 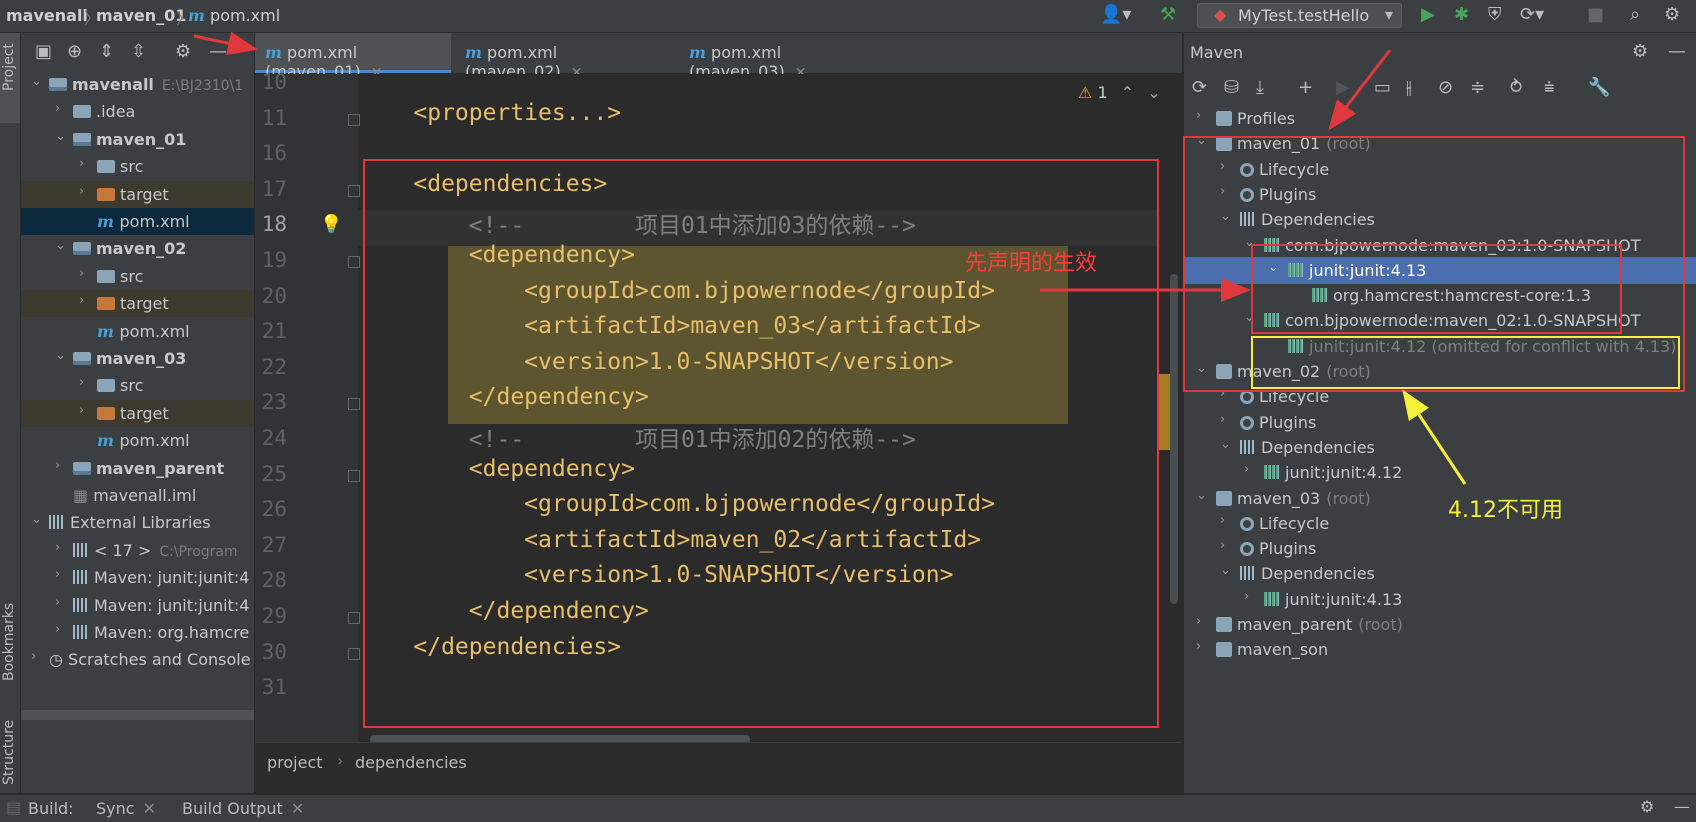 What do you see at coordinates (225, 43) in the screenshot?
I see `arrow-to-tab` at bounding box center [225, 43].